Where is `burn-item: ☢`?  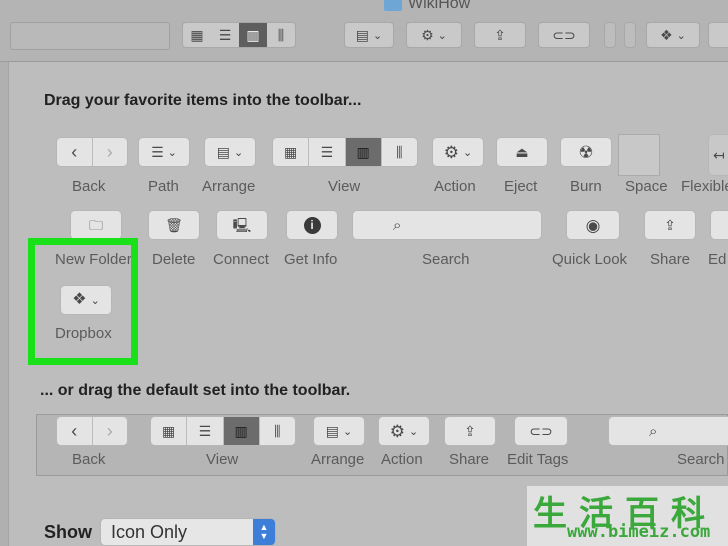 burn-item: ☢ is located at coordinates (586, 152).